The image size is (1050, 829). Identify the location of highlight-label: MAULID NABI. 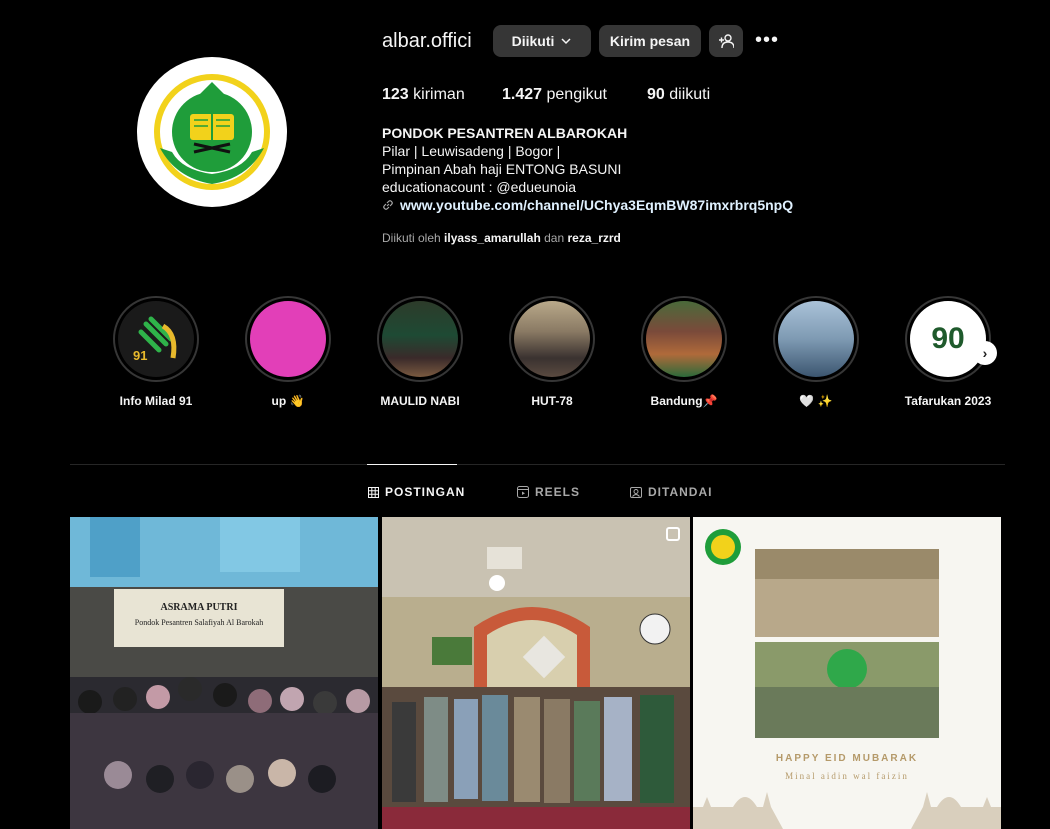
(420, 401).